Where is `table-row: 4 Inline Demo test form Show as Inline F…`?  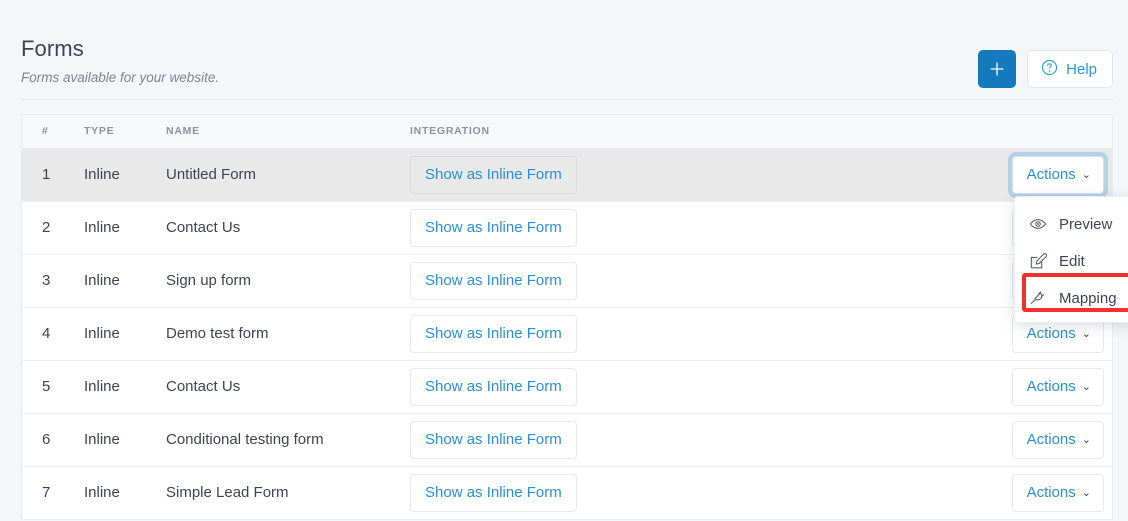
table-row: 4 Inline Demo test form Show as Inline F… is located at coordinates (567, 334).